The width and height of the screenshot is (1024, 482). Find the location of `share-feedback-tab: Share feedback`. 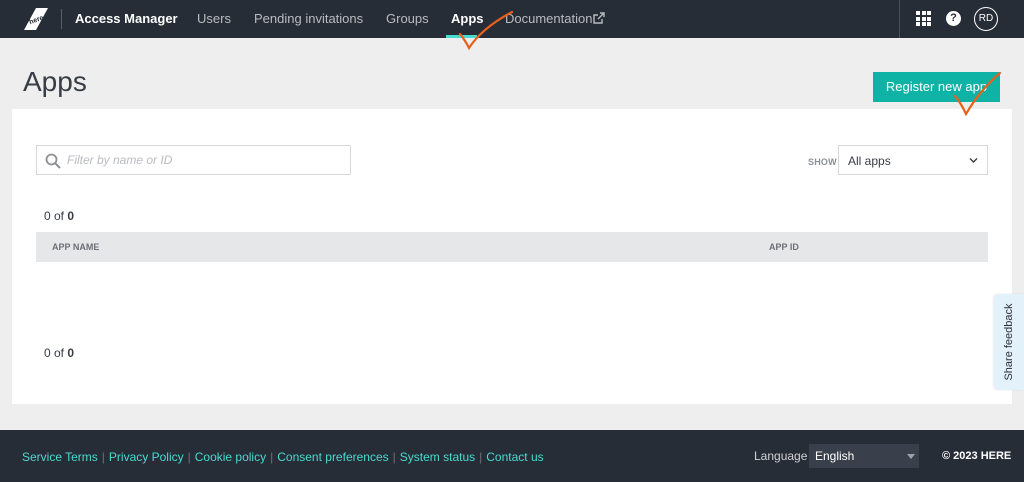

share-feedback-tab: Share feedback is located at coordinates (1009, 342).